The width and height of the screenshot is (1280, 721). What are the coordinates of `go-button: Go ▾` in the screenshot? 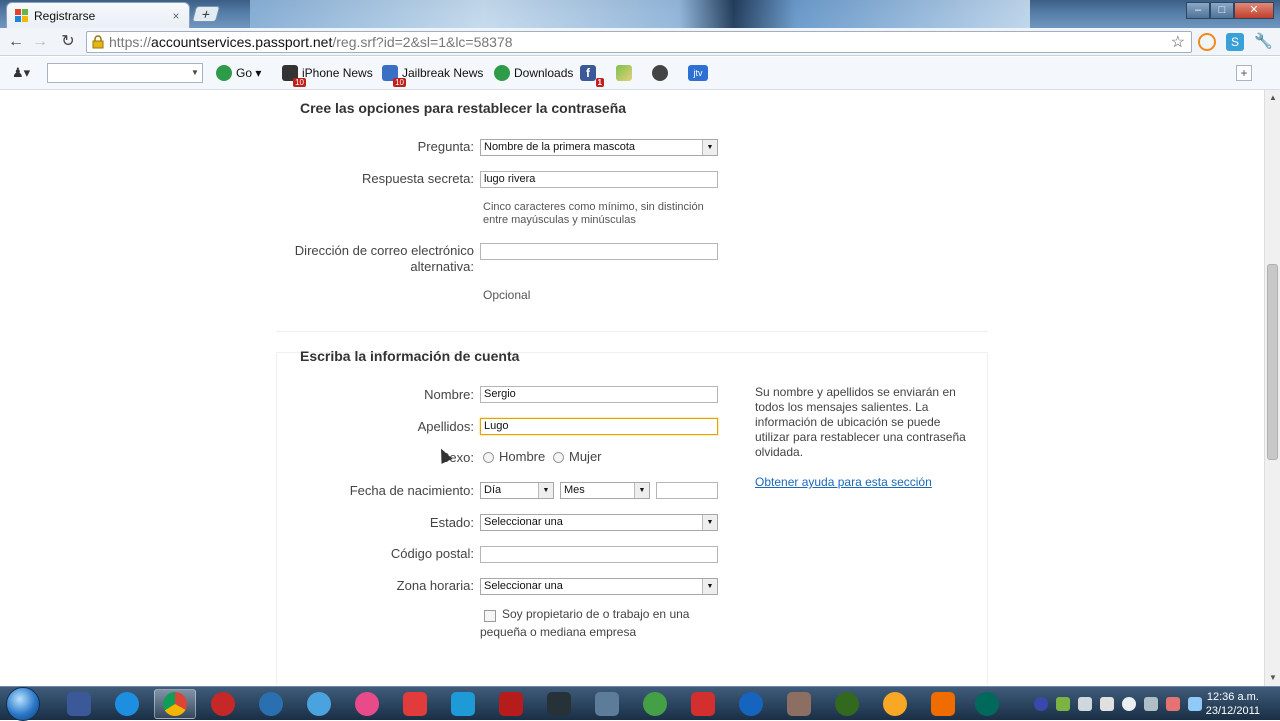 It's located at (238, 73).